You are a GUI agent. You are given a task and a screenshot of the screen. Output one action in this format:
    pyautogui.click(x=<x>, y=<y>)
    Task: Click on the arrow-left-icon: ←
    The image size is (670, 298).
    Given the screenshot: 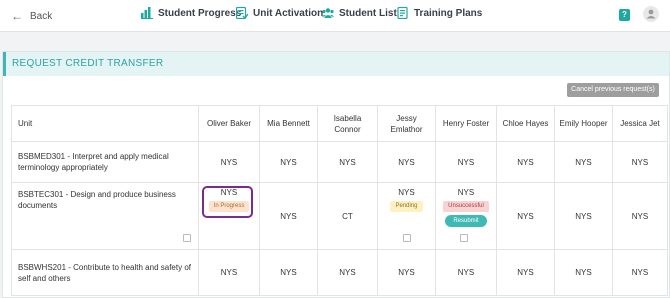 What is the action you would take?
    pyautogui.click(x=17, y=16)
    